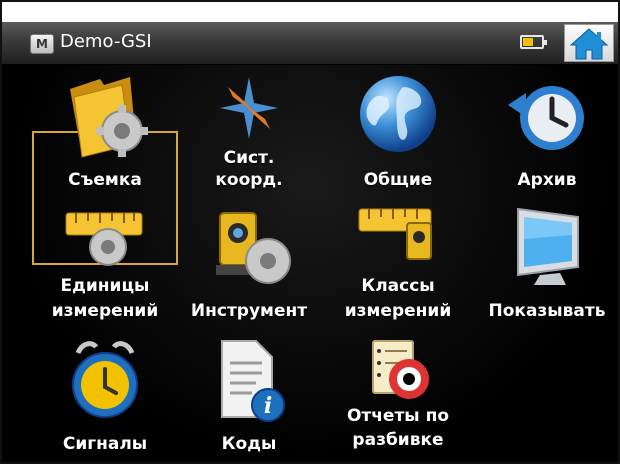 Image resolution: width=620 pixels, height=464 pixels. I want to click on tile-signals: Сигналы, so click(105, 399).